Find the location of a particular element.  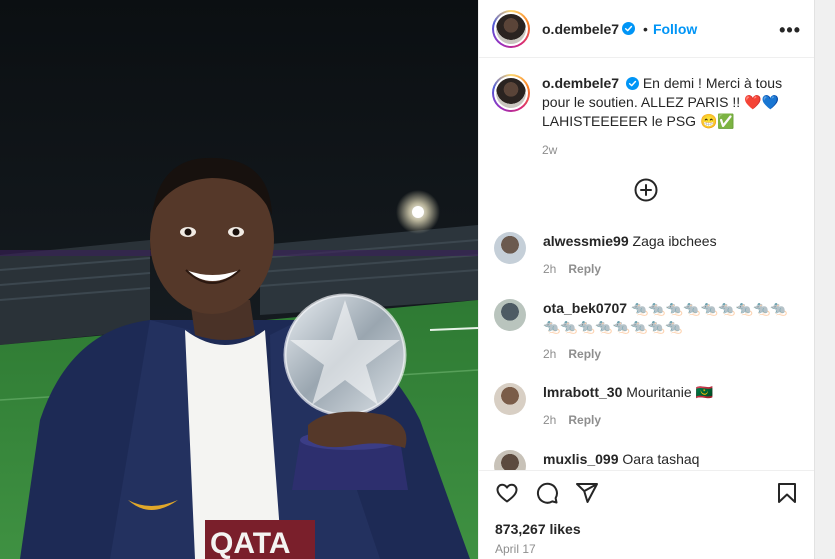

author-username: o.dembele7 is located at coordinates (580, 29).